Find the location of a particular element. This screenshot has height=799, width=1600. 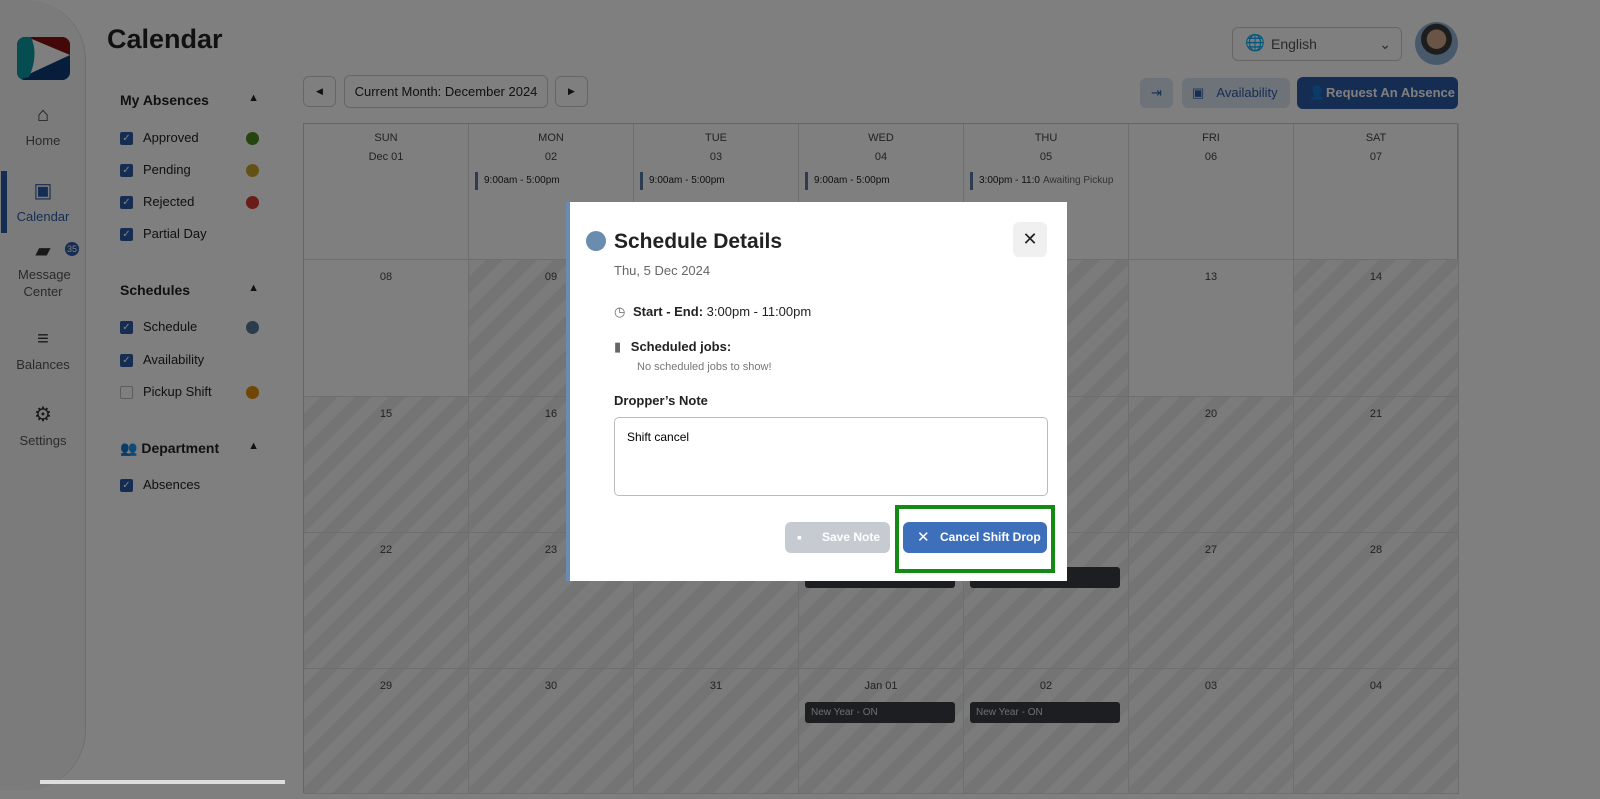

close-button: ✕ is located at coordinates (1030, 239).